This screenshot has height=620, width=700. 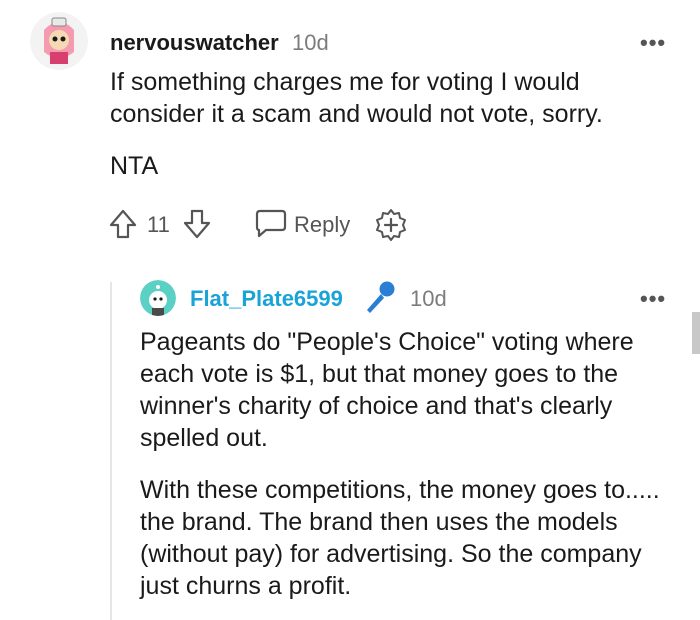 What do you see at coordinates (197, 224) in the screenshot?
I see `downvote-icon` at bounding box center [197, 224].